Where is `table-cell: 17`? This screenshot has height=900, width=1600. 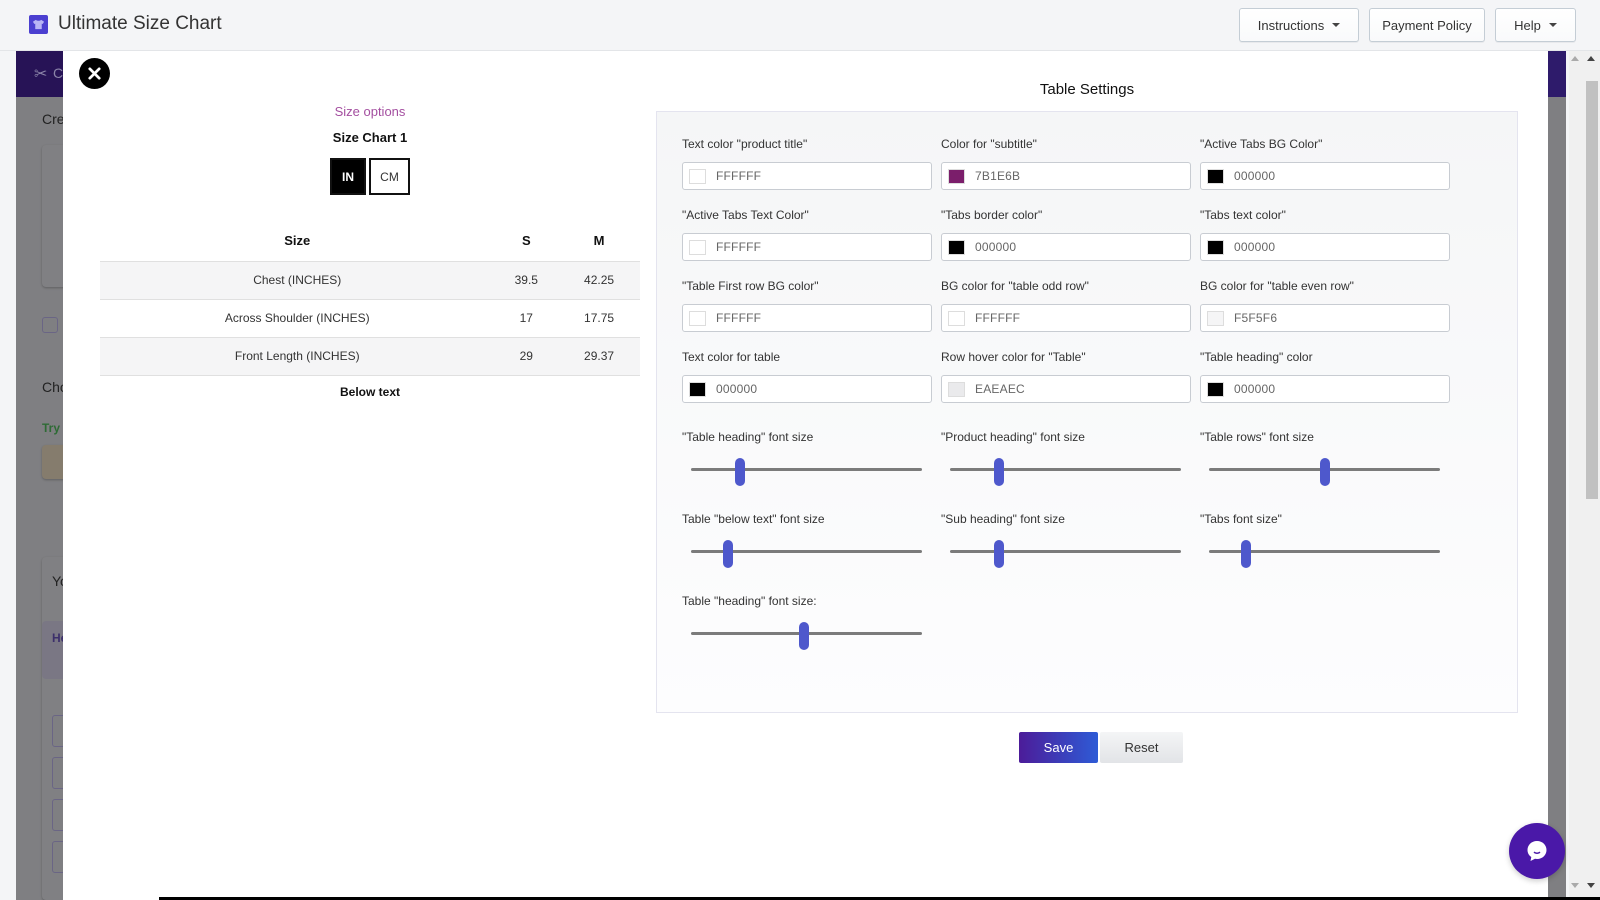 table-cell: 17 is located at coordinates (526, 318).